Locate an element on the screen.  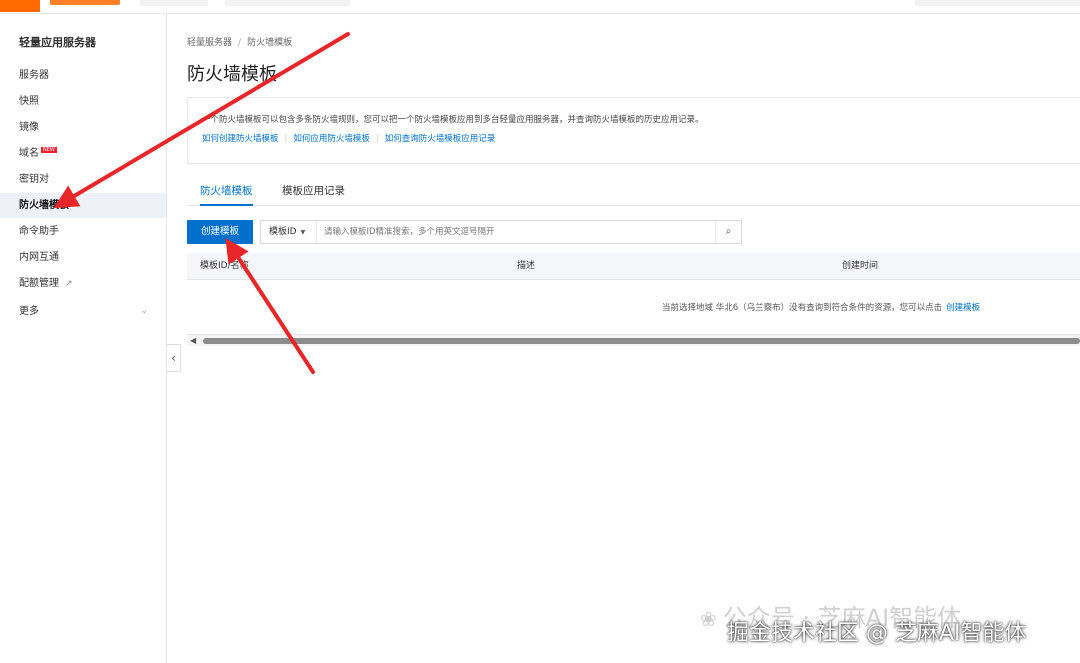
sidebar-item-label: 密钥对 is located at coordinates (34, 179).